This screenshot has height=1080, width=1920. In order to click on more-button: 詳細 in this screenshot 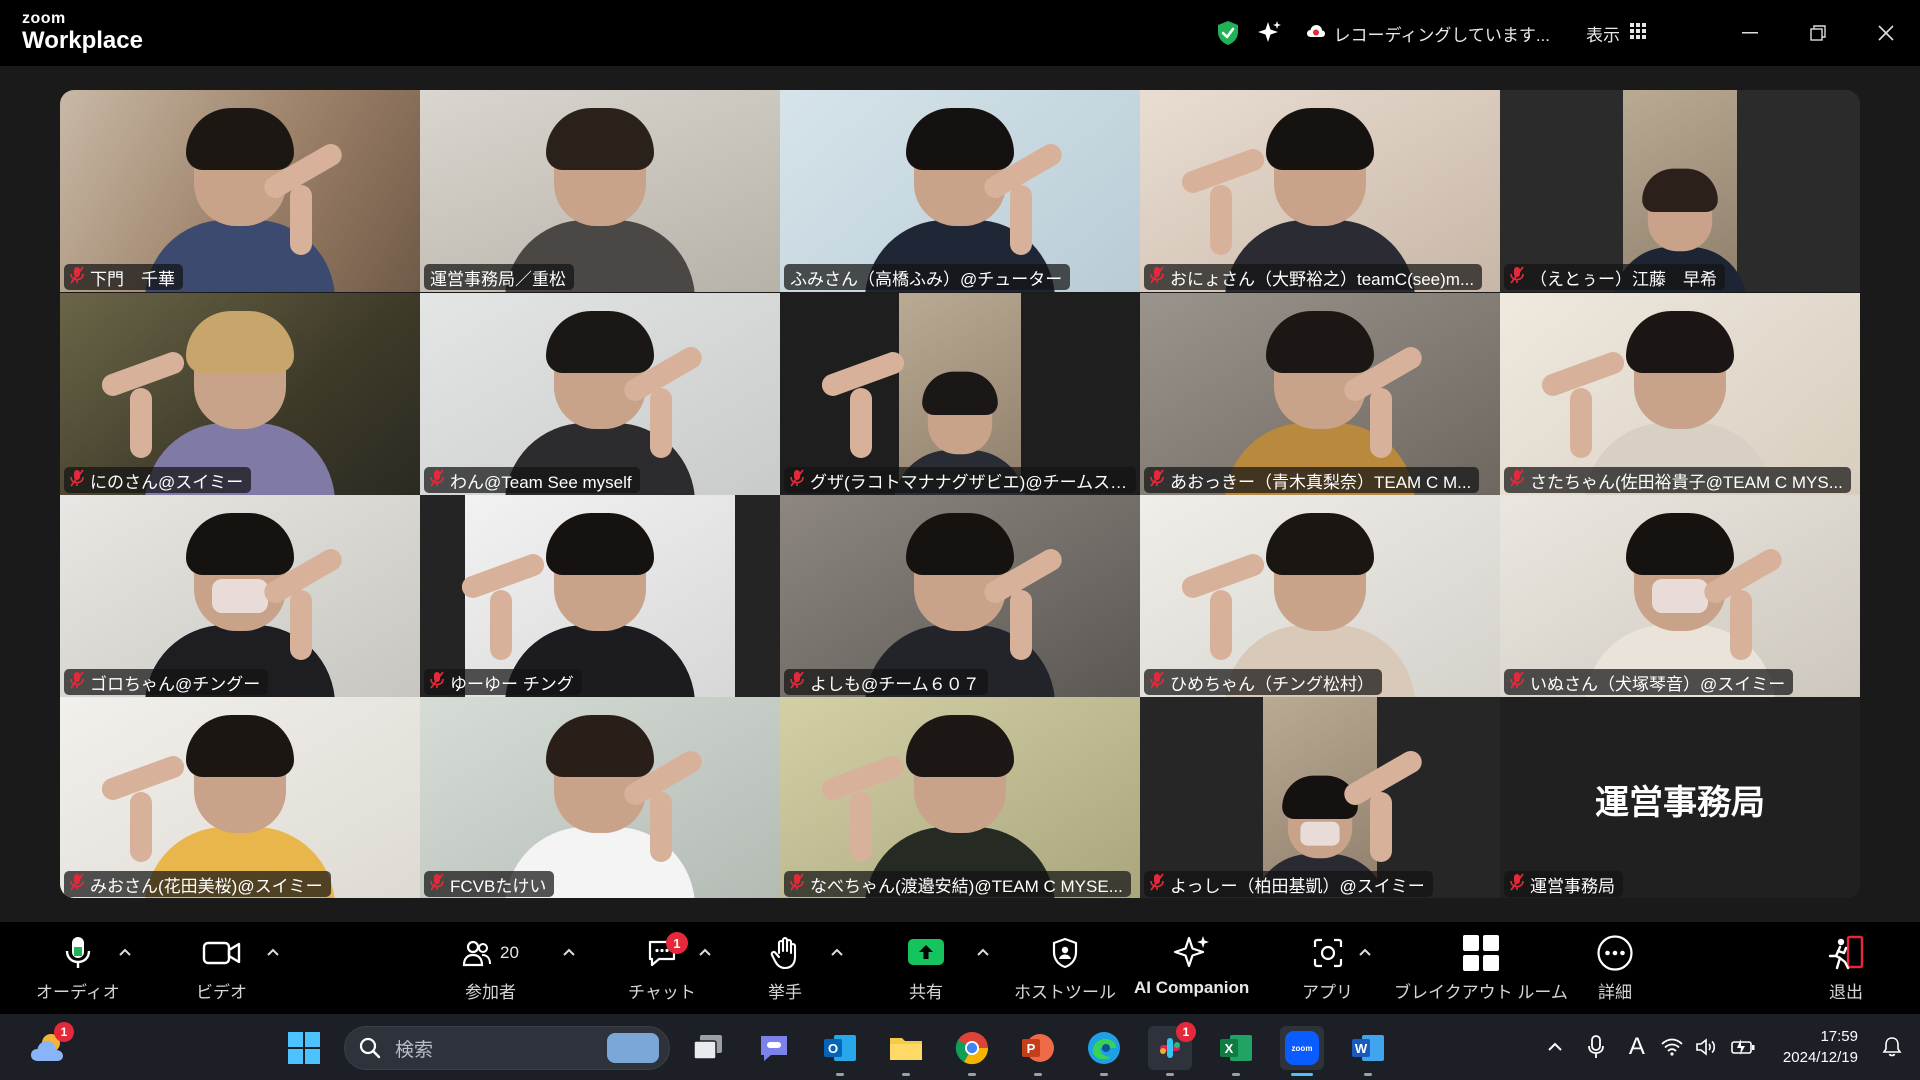, I will do `click(1615, 967)`.